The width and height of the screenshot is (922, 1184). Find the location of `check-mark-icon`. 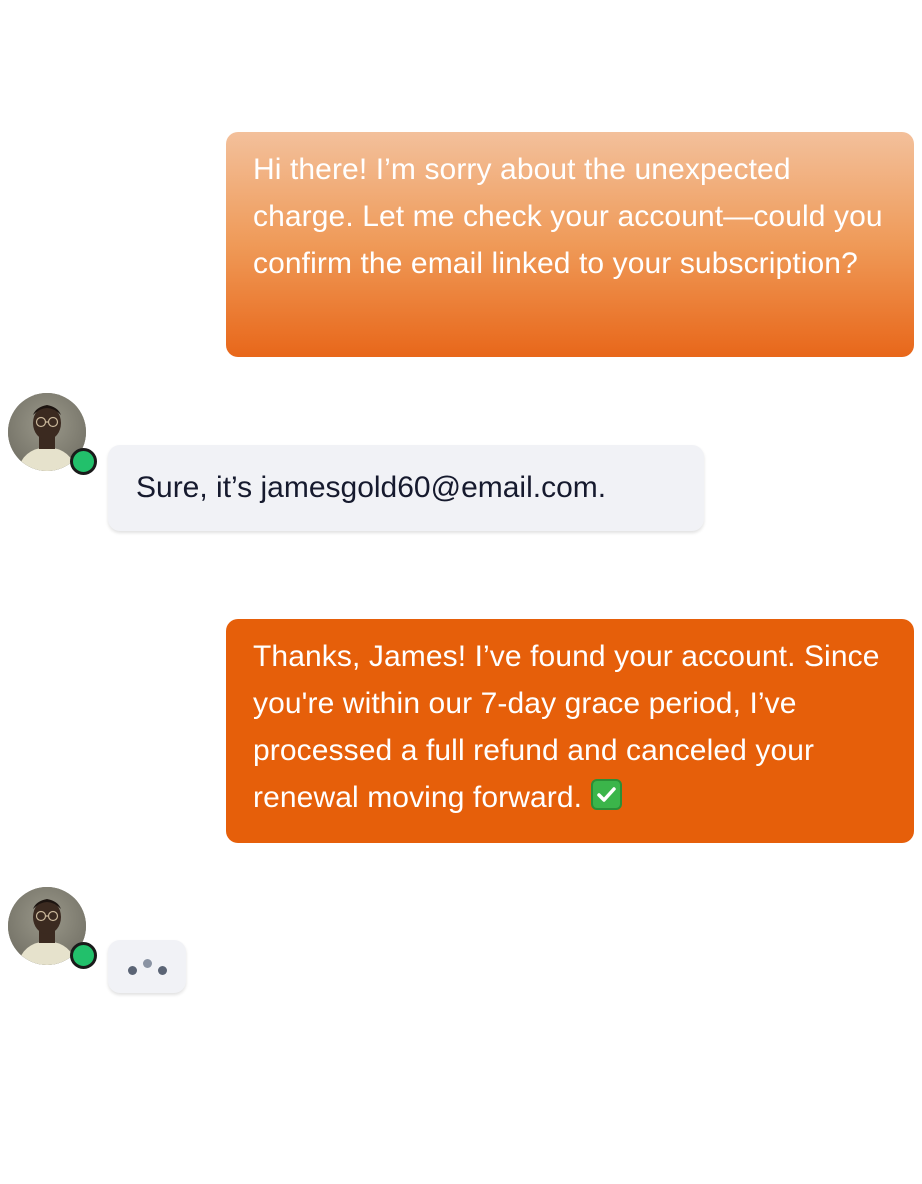

check-mark-icon is located at coordinates (606, 794).